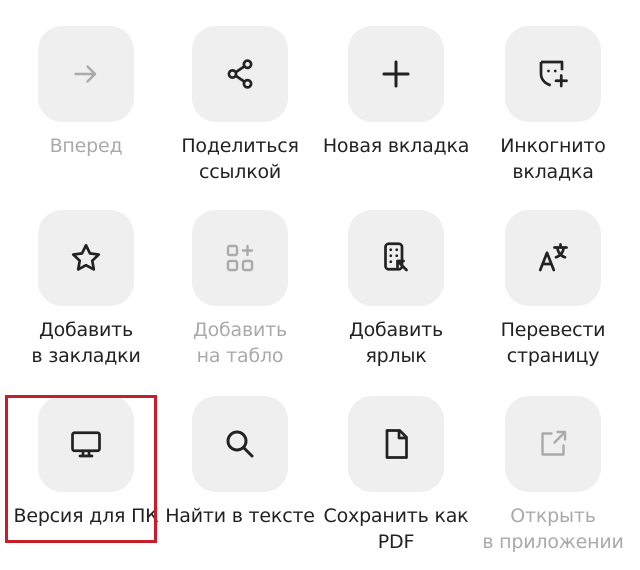 Image resolution: width=640 pixels, height=570 pixels. I want to click on translate-label: Перевести страницу, so click(553, 343).